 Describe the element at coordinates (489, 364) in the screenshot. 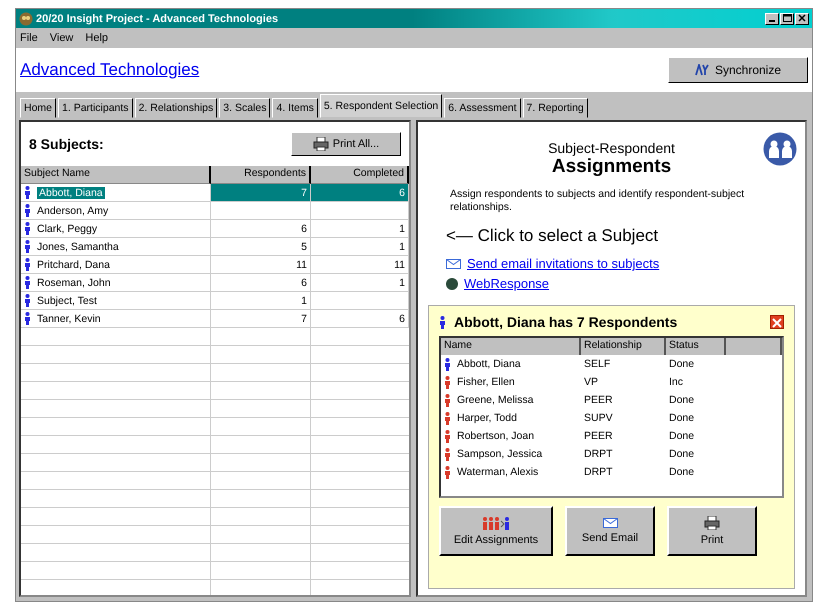

I see `respondent-name: Abbott, Diana` at that location.